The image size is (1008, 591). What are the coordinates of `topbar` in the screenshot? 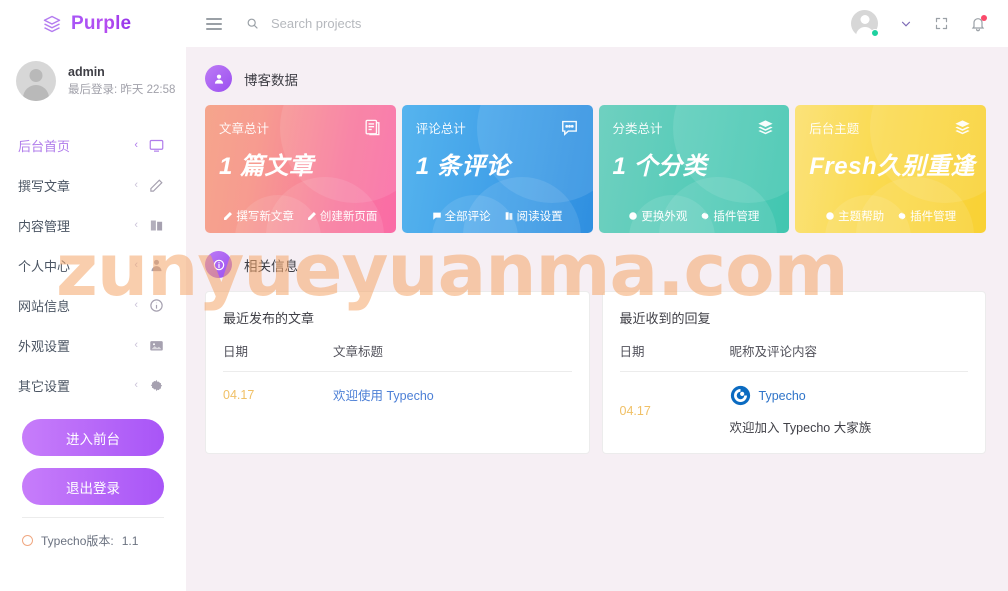 It's located at (597, 23).